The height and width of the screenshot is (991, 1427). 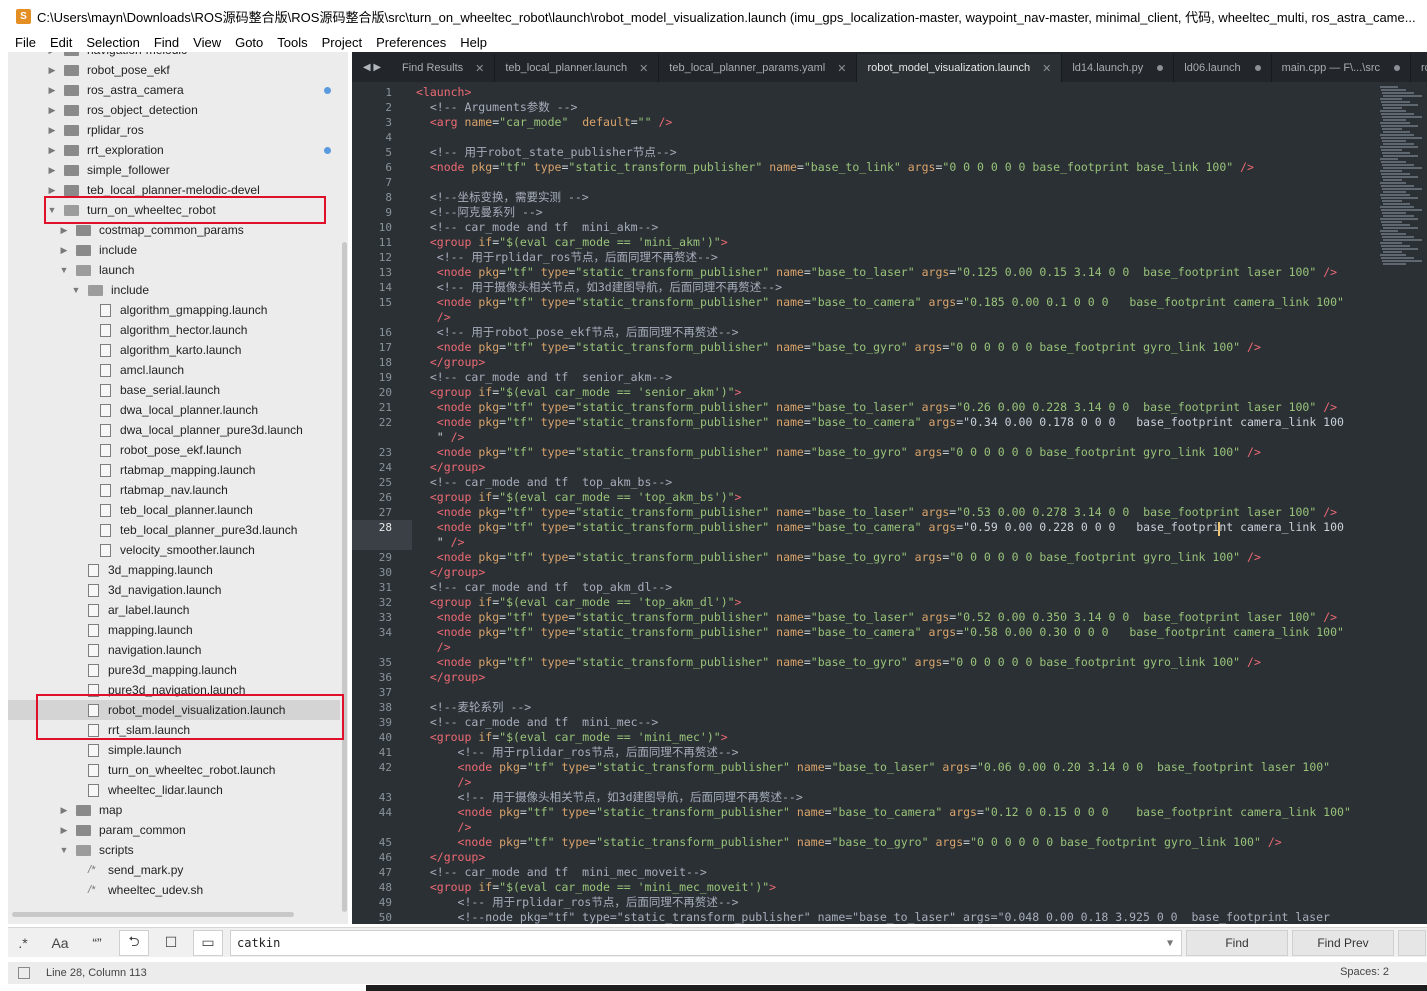 I want to click on sidebar-item: velocity_smoother.launch, so click(x=174, y=550).